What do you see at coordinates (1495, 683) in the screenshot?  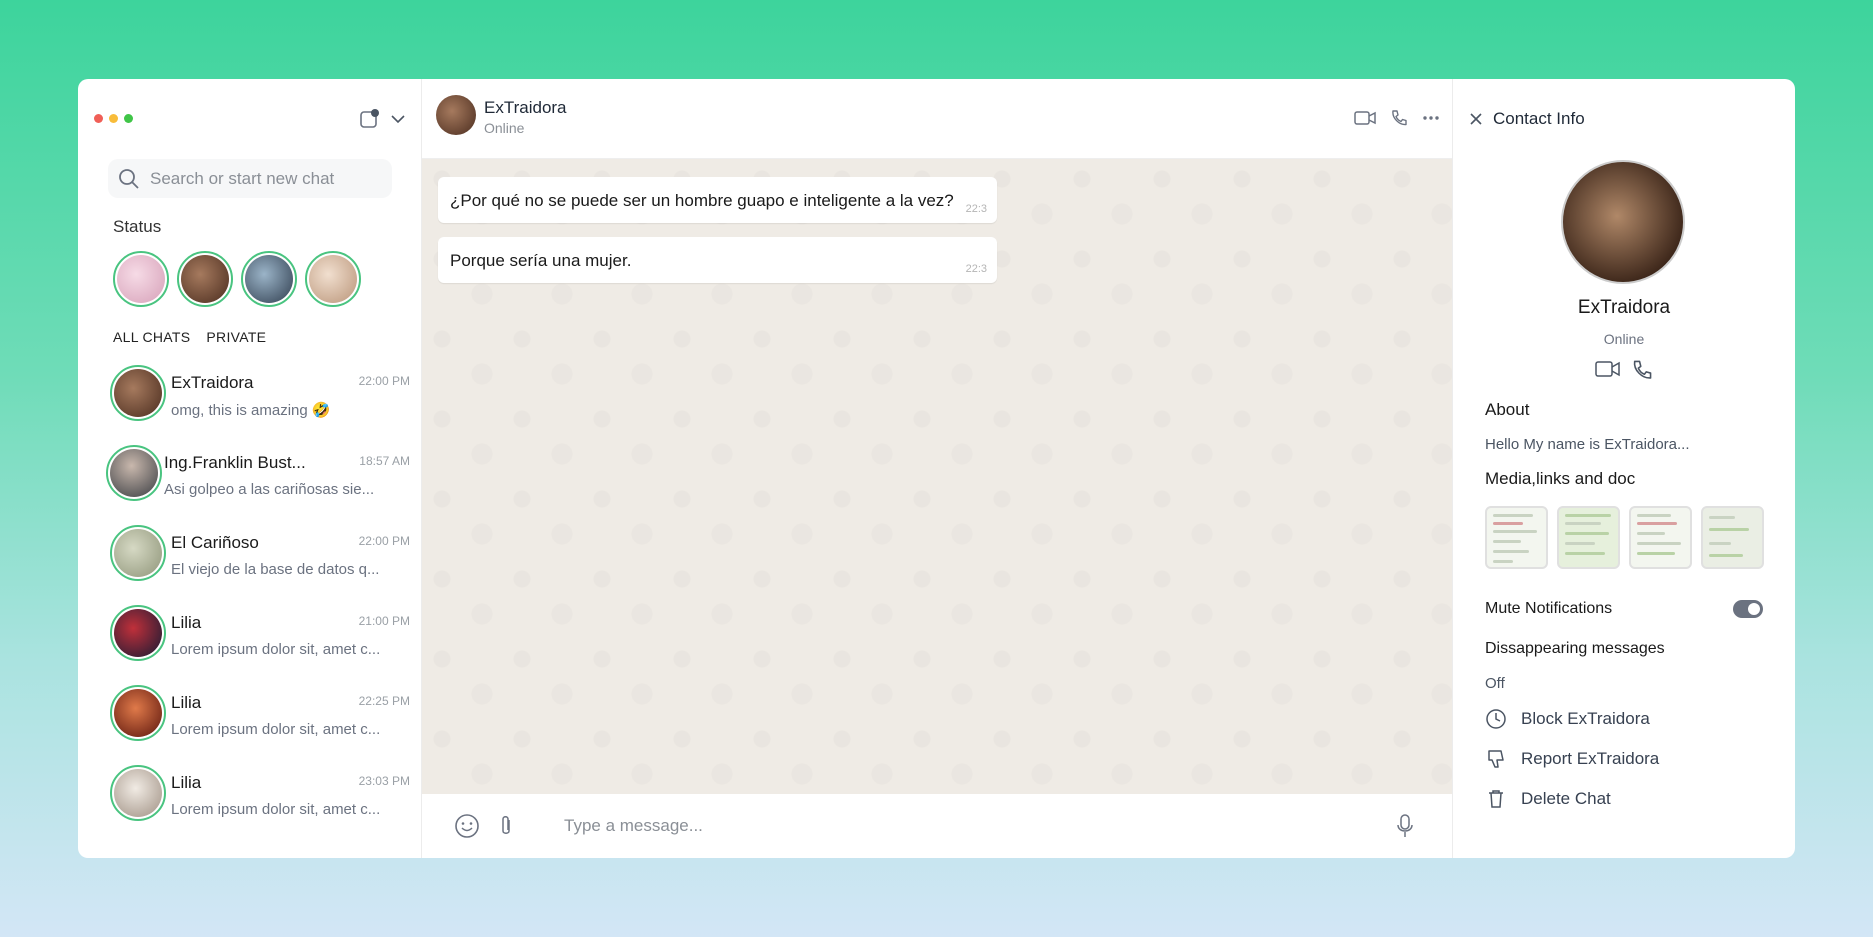 I see `disappearing-value: Off` at bounding box center [1495, 683].